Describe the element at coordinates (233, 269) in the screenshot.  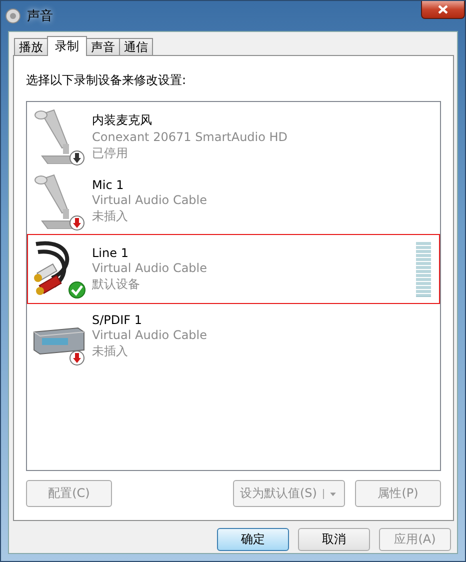
I see `device-item: Line 1 Virtual Audio Cable 默认设备` at that location.